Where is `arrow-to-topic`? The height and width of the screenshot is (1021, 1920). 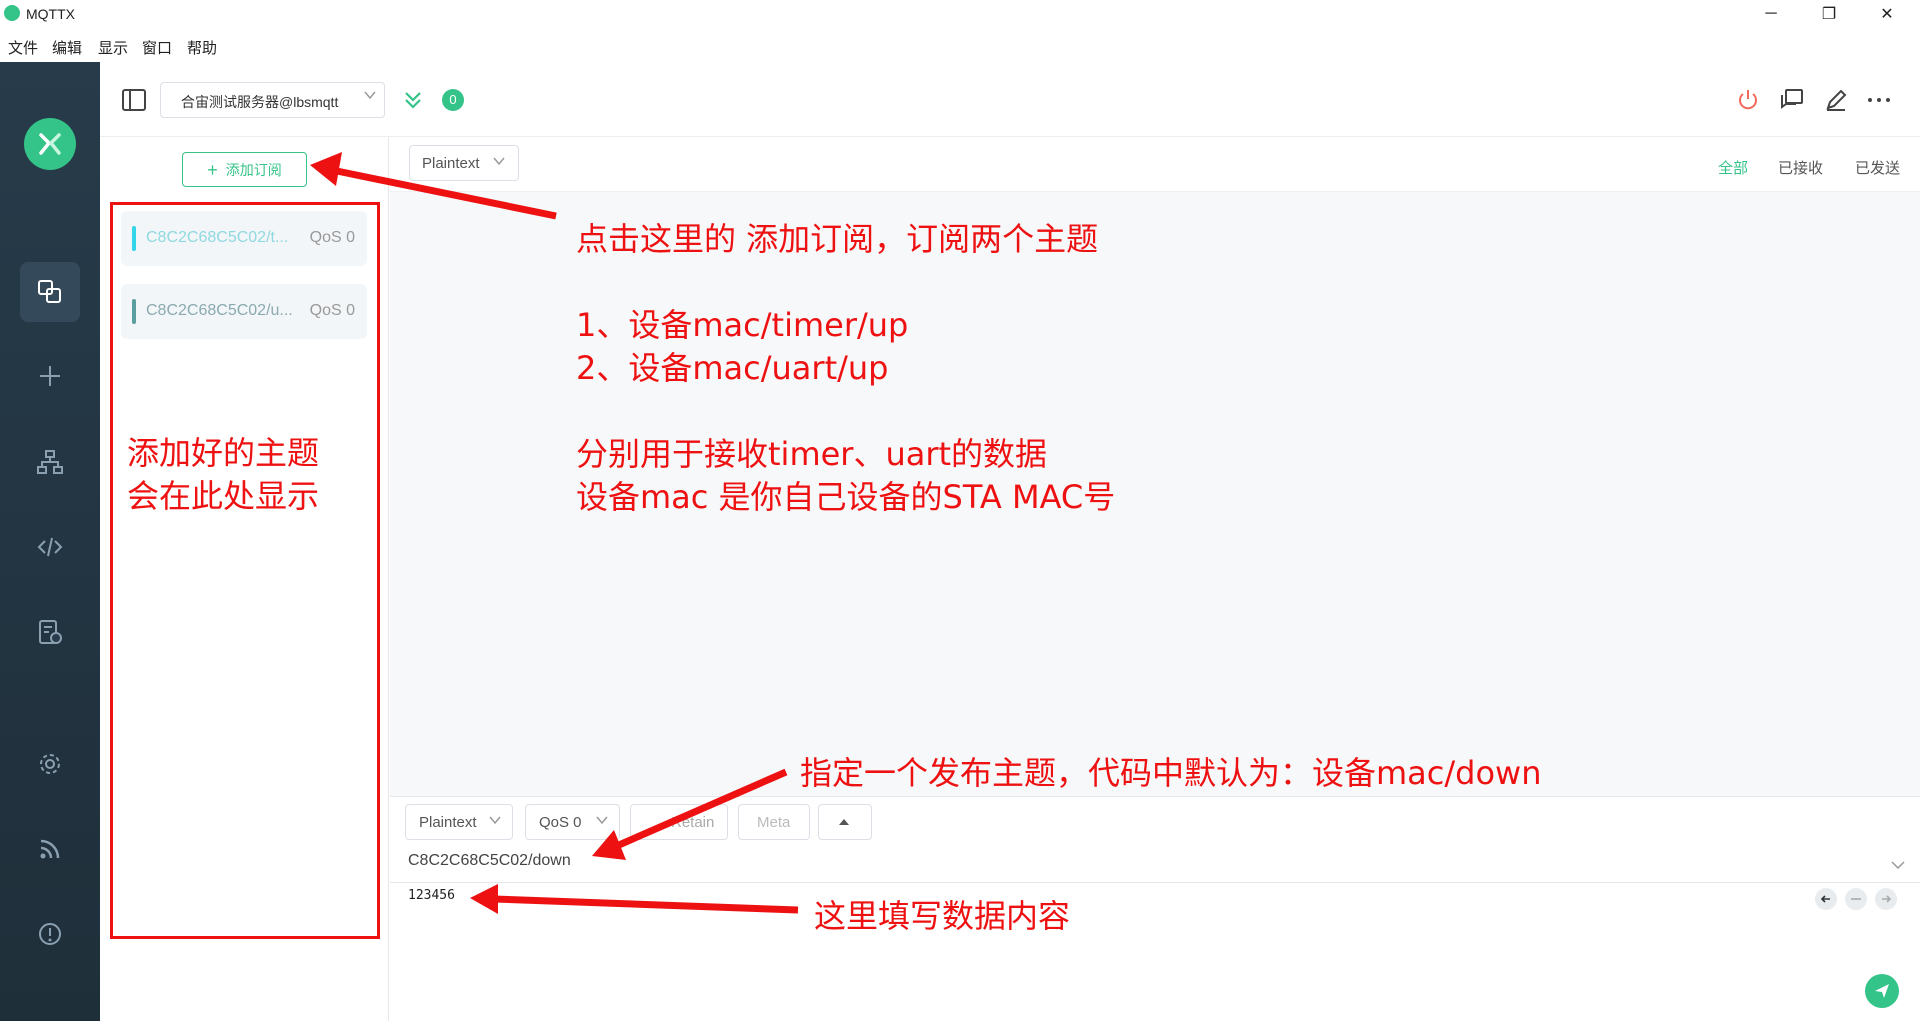
arrow-to-topic is located at coordinates (699, 810).